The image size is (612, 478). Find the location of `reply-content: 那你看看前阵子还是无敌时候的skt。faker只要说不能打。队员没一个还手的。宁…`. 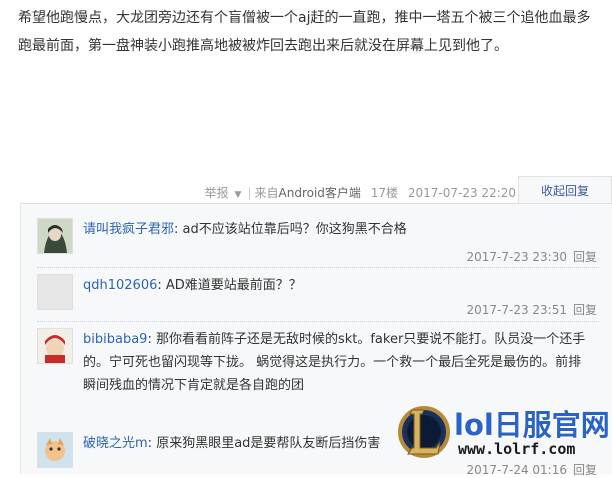

reply-content: 那你看看前阵子还是无敌时候的skt。faker只要说不能打。队员没一个还手的。宁… is located at coordinates (334, 362).